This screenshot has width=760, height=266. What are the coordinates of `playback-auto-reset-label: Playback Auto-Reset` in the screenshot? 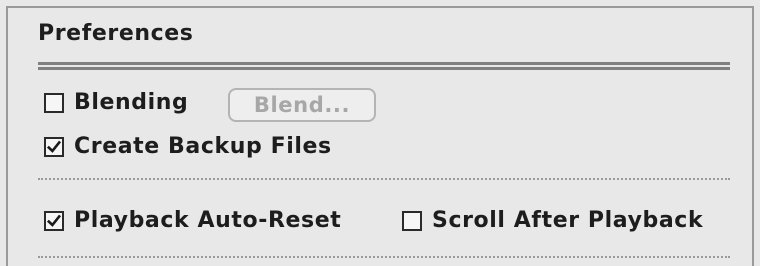 It's located at (208, 220).